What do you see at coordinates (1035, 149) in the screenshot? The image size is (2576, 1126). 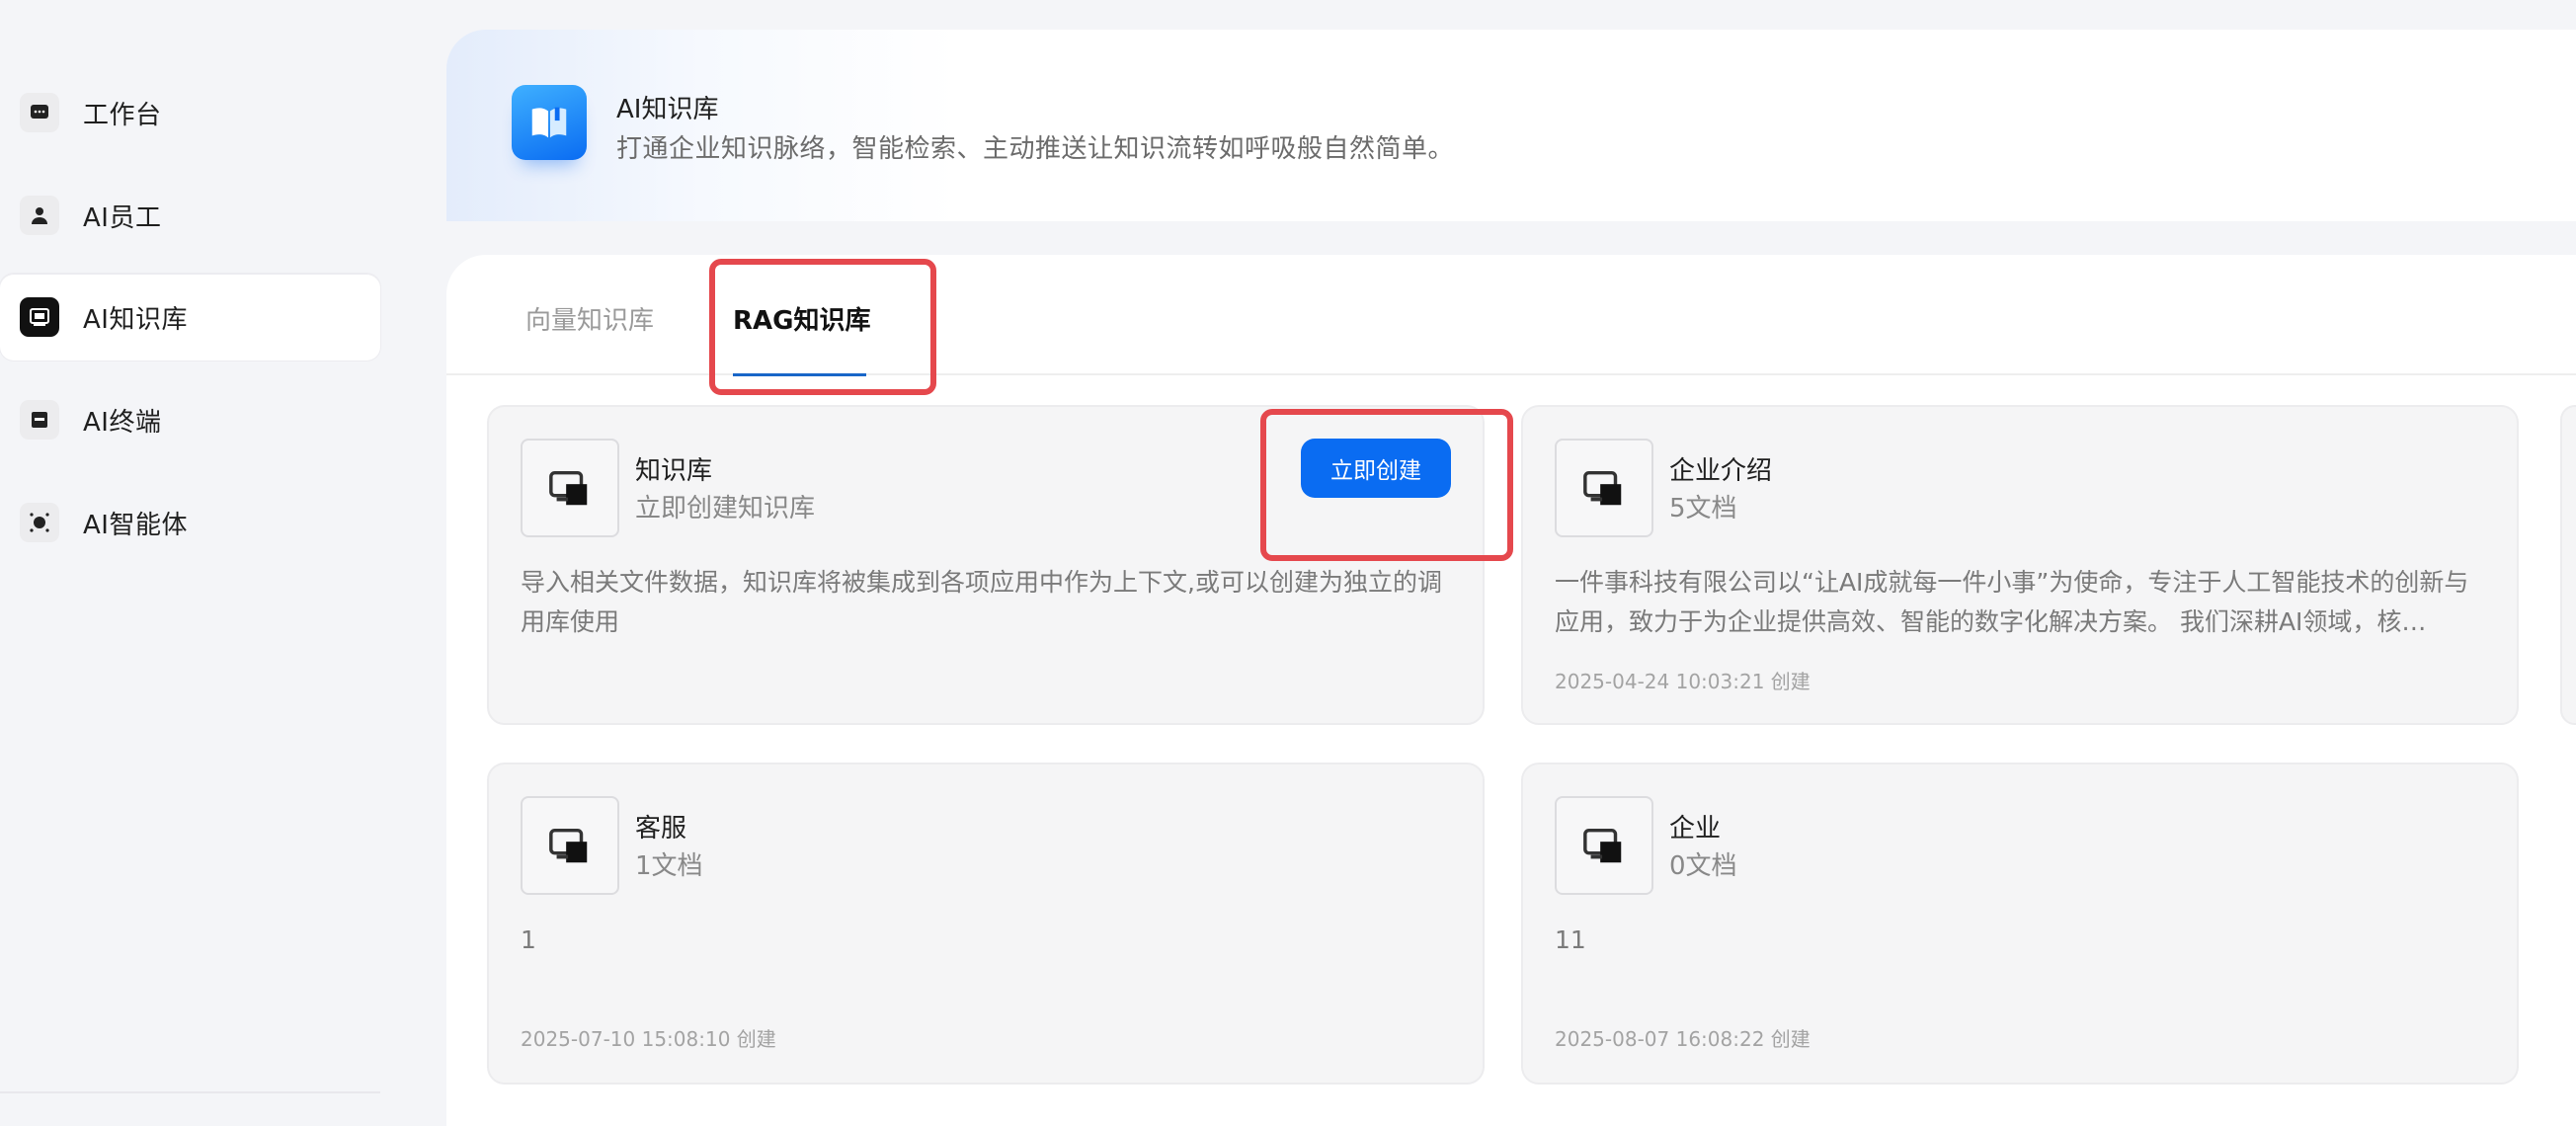 I see `page-subtitle: 打通企业知识脉络，智能检索、主动推送让知识流转如呼吸般自然简单。` at bounding box center [1035, 149].